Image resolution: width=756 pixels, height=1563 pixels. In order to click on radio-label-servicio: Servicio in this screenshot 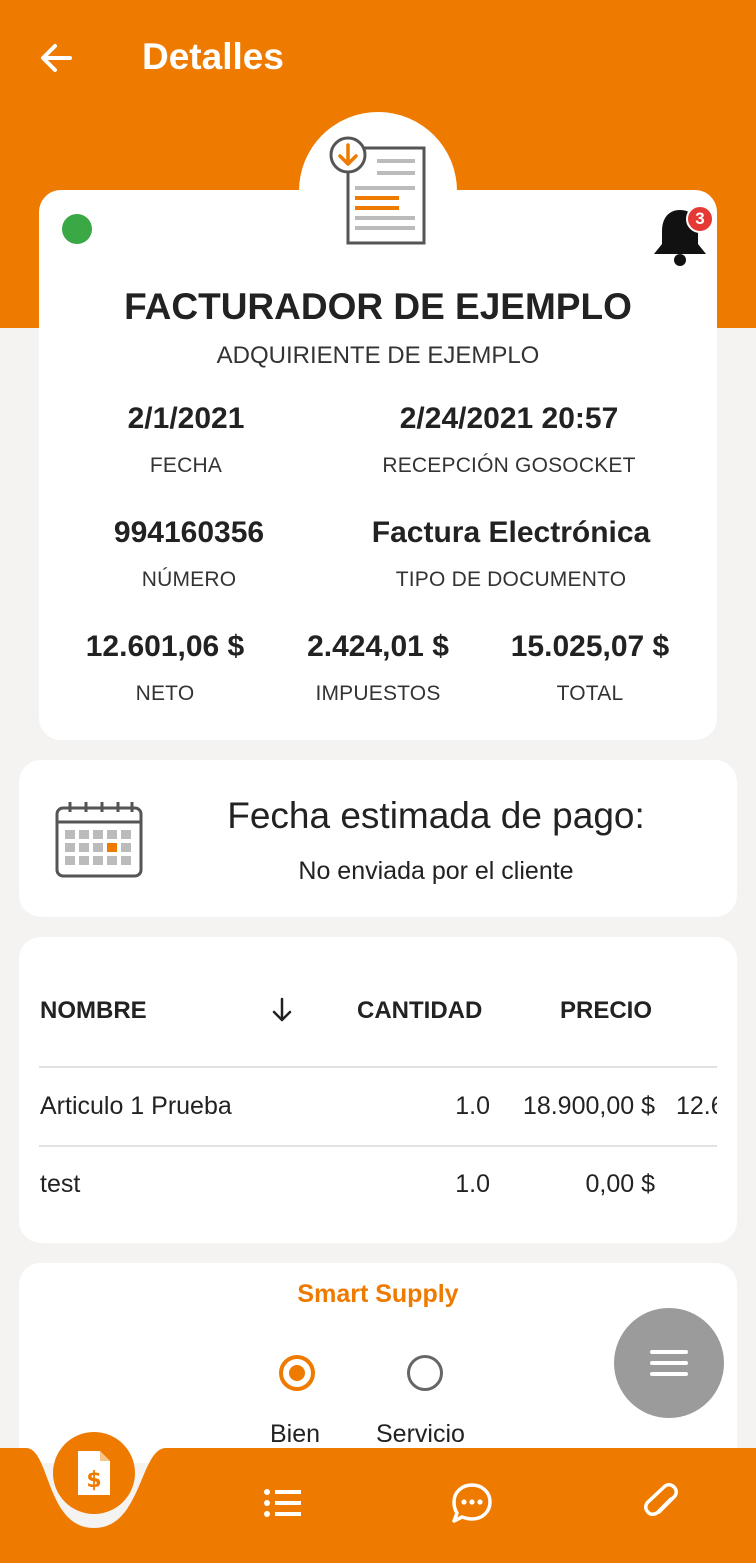, I will do `click(420, 1434)`.